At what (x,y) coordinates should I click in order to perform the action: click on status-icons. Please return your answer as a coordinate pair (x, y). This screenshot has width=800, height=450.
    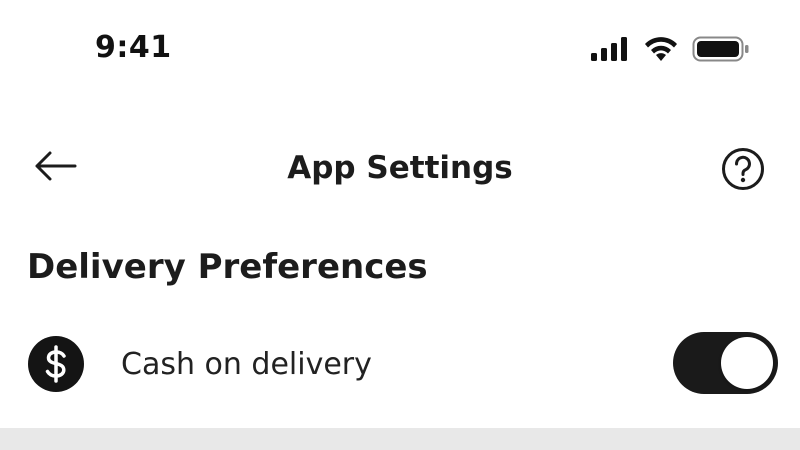
    Looking at the image, I should click on (670, 51).